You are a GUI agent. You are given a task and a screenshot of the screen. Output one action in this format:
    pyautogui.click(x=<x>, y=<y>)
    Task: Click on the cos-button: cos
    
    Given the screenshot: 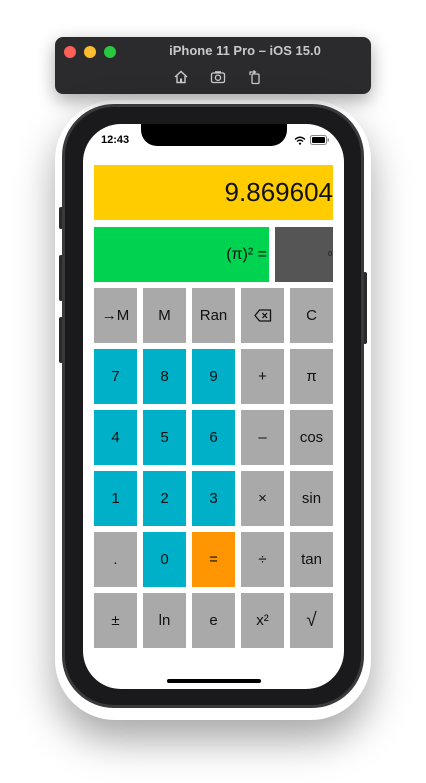 What is the action you would take?
    pyautogui.click(x=311, y=437)
    